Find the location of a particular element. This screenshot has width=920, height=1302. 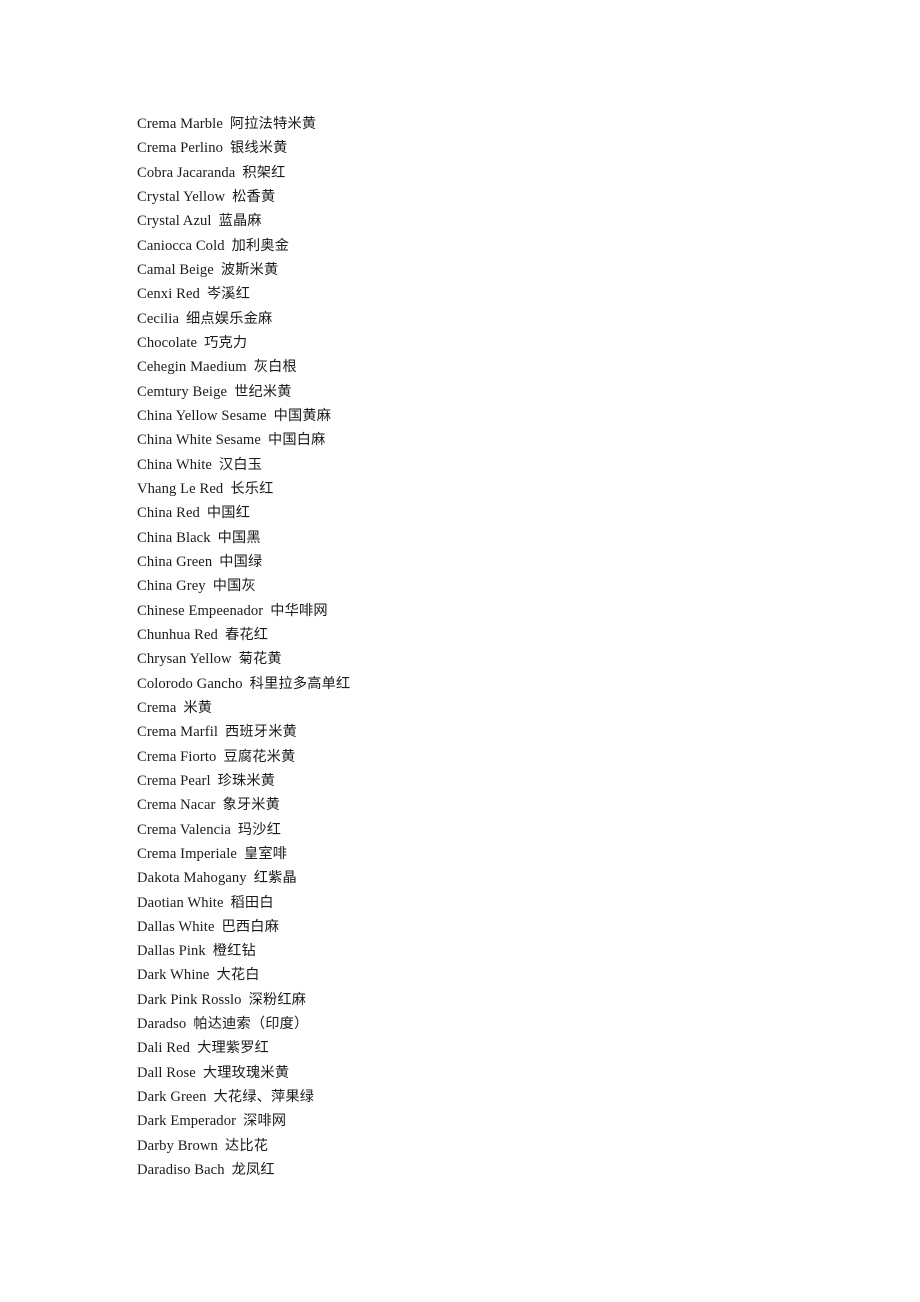

list-item: Cecilia 细点娱乐金麻 is located at coordinates (497, 319).